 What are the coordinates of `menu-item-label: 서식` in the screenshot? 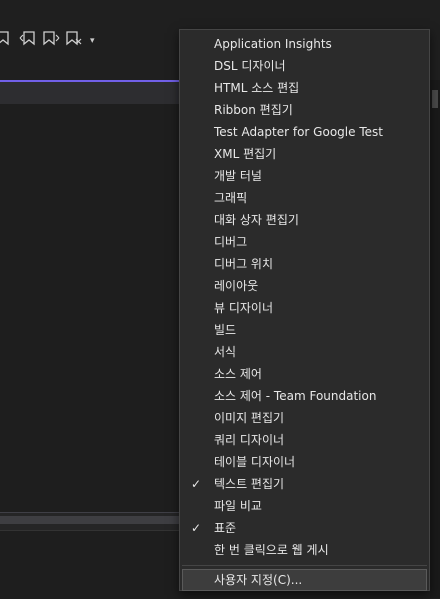 It's located at (225, 352).